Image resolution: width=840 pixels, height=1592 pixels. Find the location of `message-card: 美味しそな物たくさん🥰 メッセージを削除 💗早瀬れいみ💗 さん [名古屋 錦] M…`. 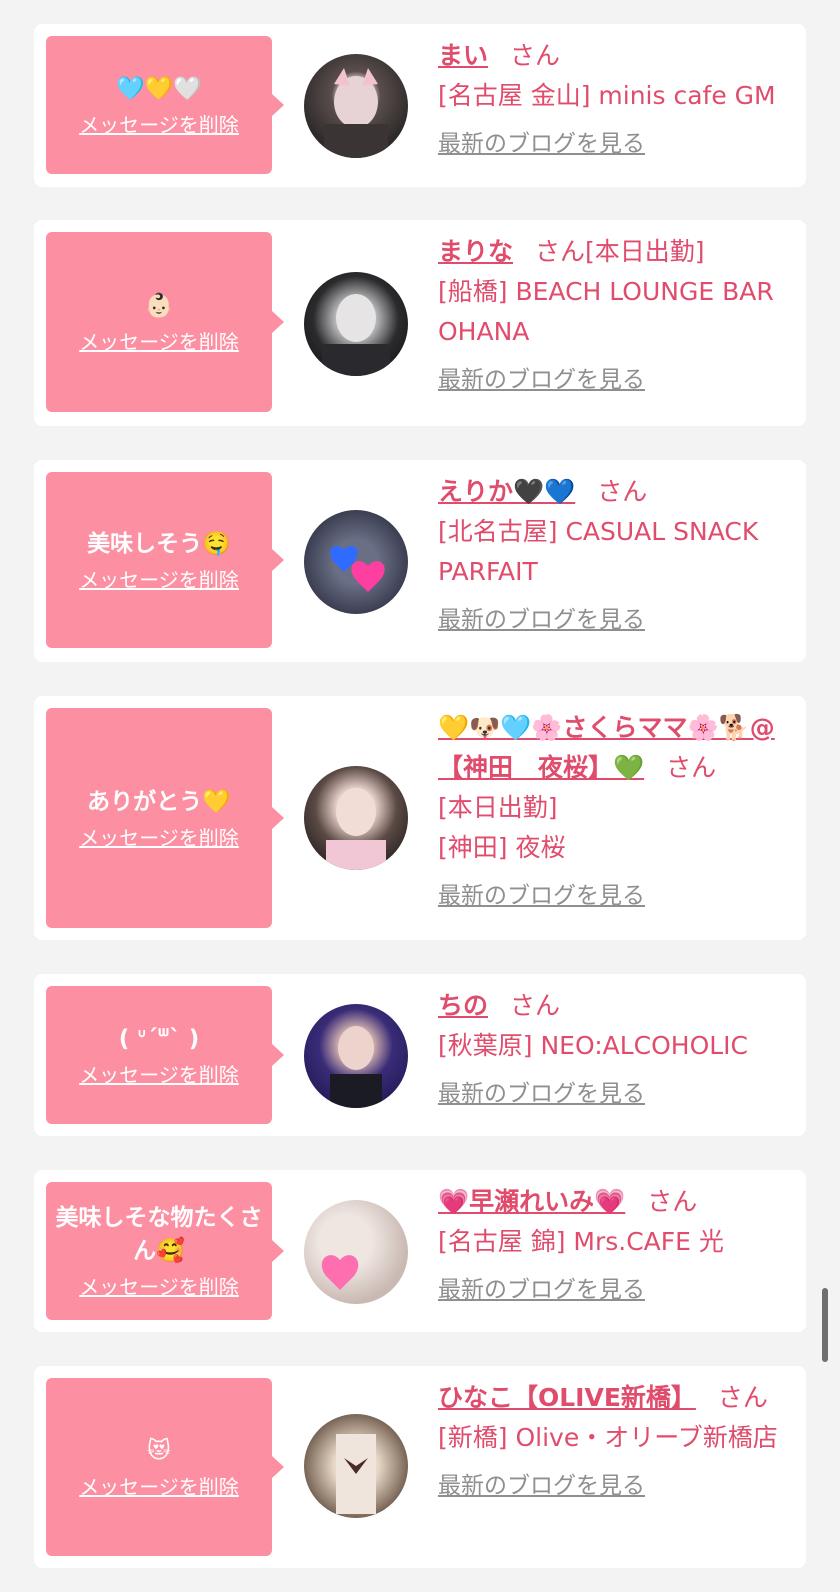

message-card: 美味しそな物たくさん🥰 メッセージを削除 💗早瀬れいみ💗 さん [名古屋 錦] M… is located at coordinates (420, 1251).